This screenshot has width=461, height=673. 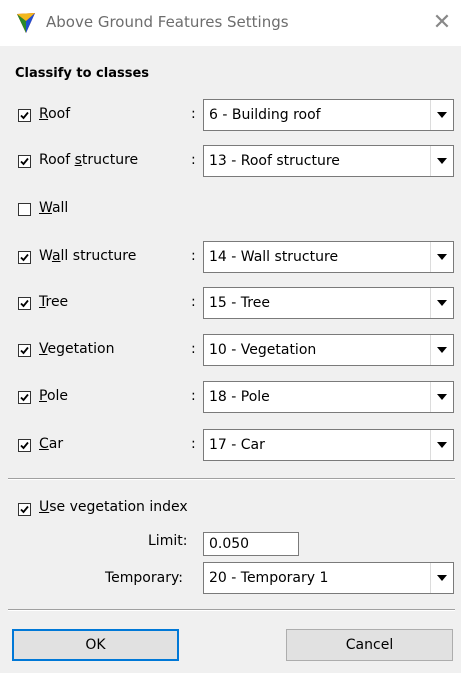 What do you see at coordinates (328, 115) in the screenshot?
I see `roof-class-select: 6 - Building roof` at bounding box center [328, 115].